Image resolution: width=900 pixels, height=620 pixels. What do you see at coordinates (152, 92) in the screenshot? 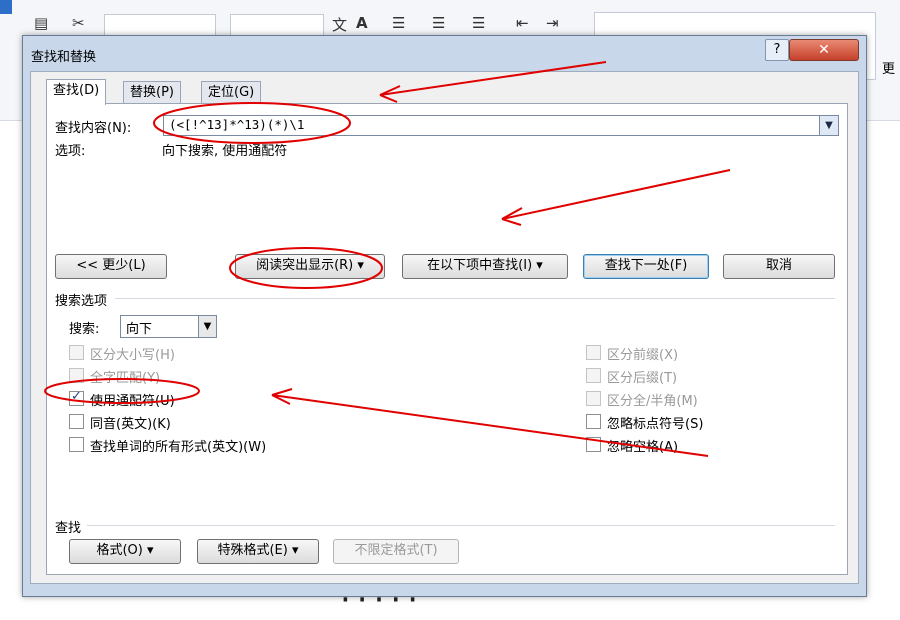
I see `tab-replace: 替换(P)` at bounding box center [152, 92].